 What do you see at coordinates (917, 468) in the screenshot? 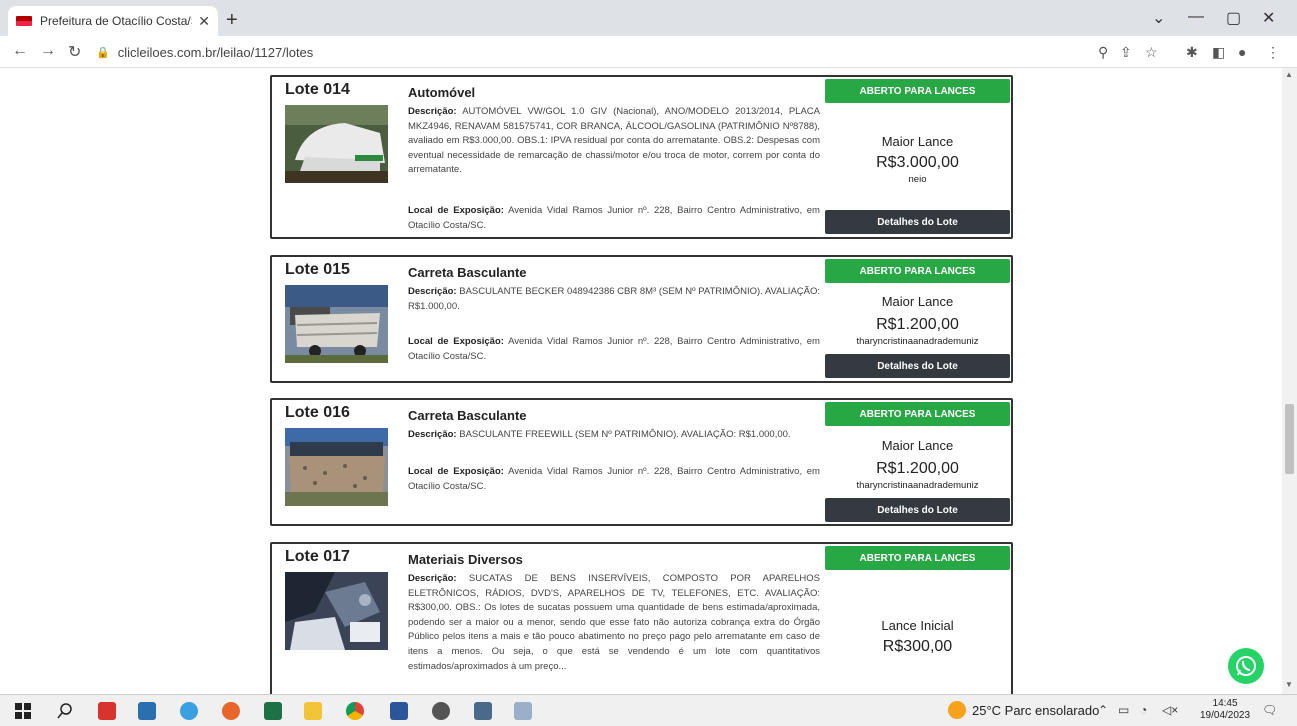
I see `bid-value: R$1.200,00` at bounding box center [917, 468].